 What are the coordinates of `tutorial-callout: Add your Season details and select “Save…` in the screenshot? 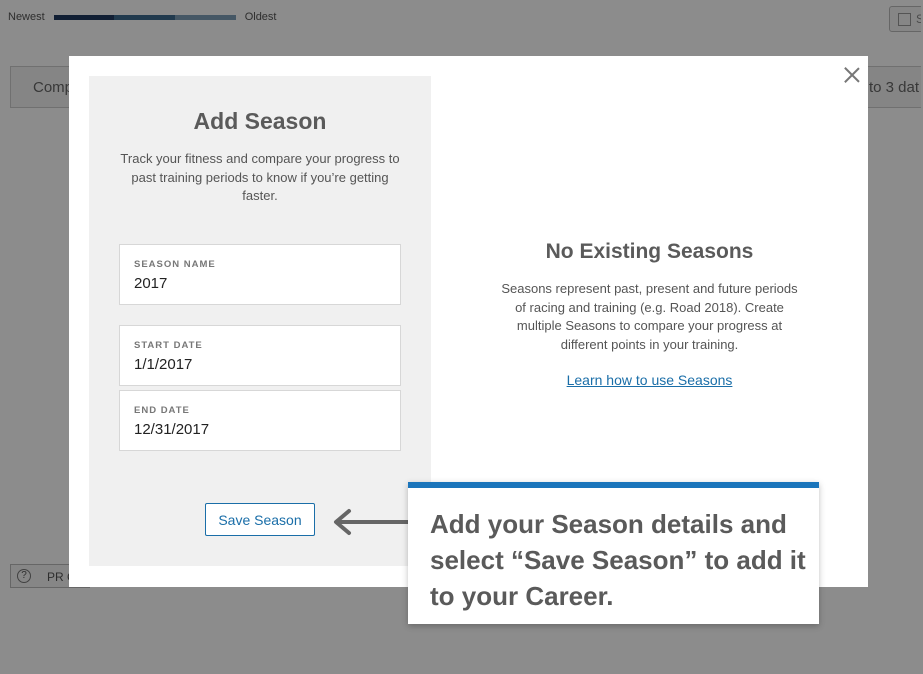 It's located at (613, 553).